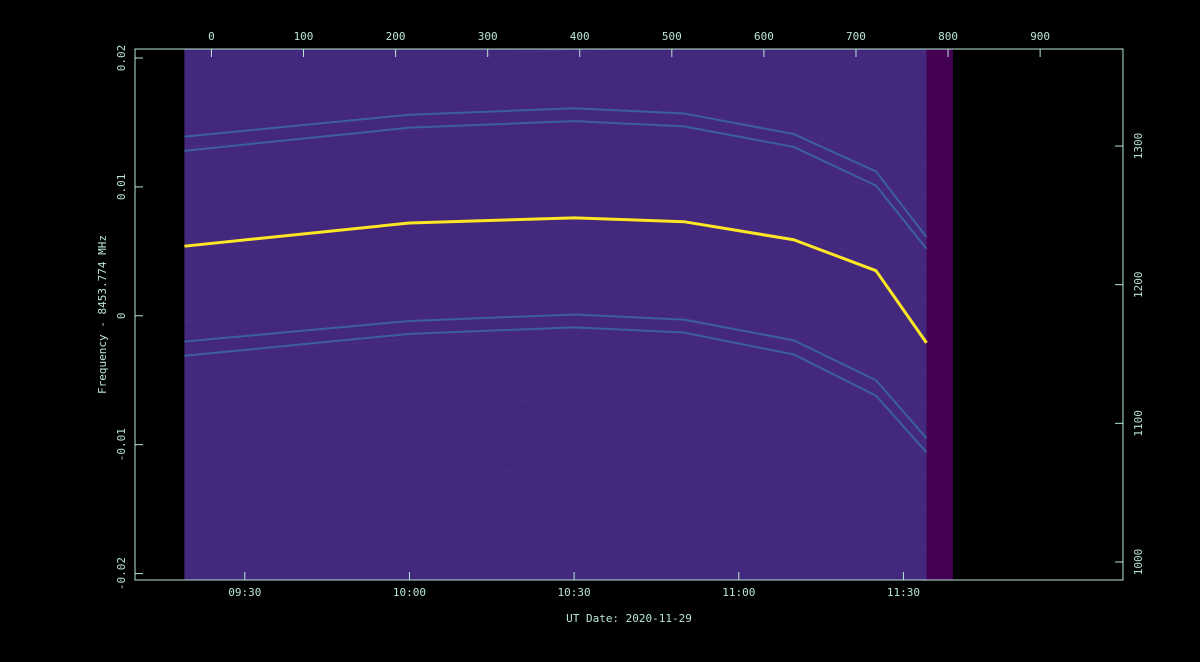 This screenshot has width=1200, height=662. What do you see at coordinates (939, 314) in the screenshot?
I see `padding-region` at bounding box center [939, 314].